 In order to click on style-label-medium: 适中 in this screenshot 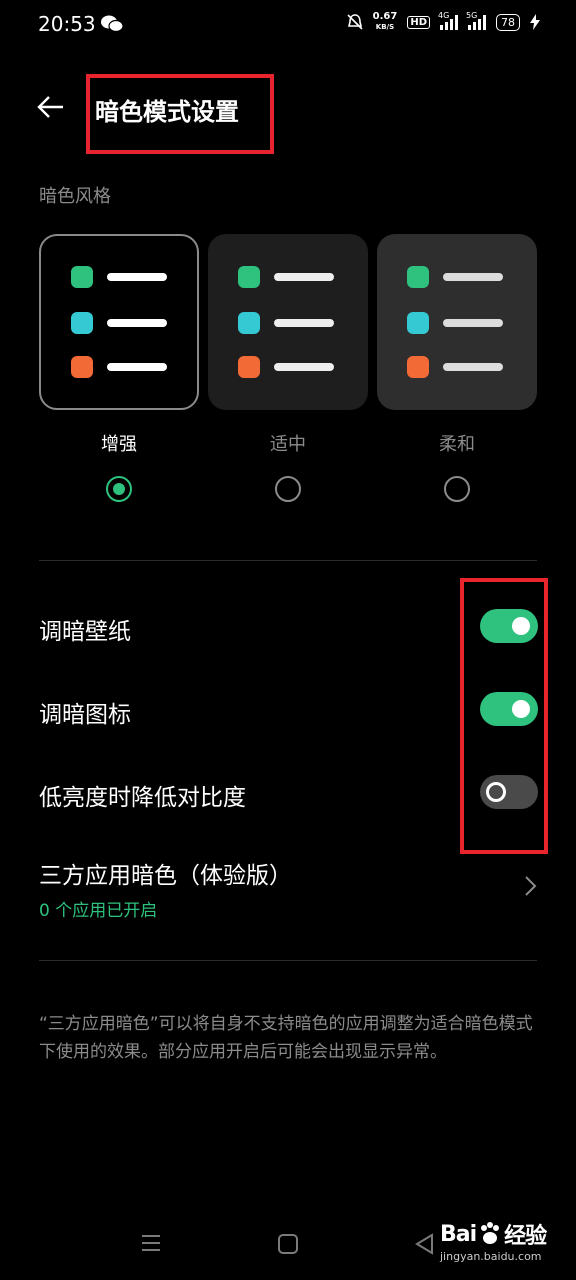, I will do `click(288, 444)`.